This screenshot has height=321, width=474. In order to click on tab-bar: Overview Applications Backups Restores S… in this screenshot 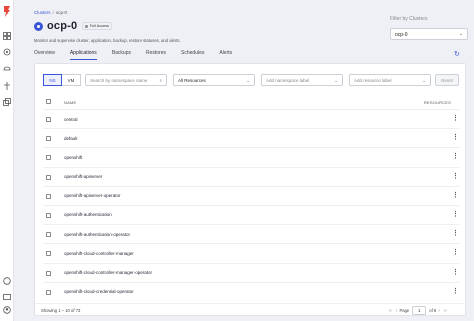, I will do `click(140, 55)`.